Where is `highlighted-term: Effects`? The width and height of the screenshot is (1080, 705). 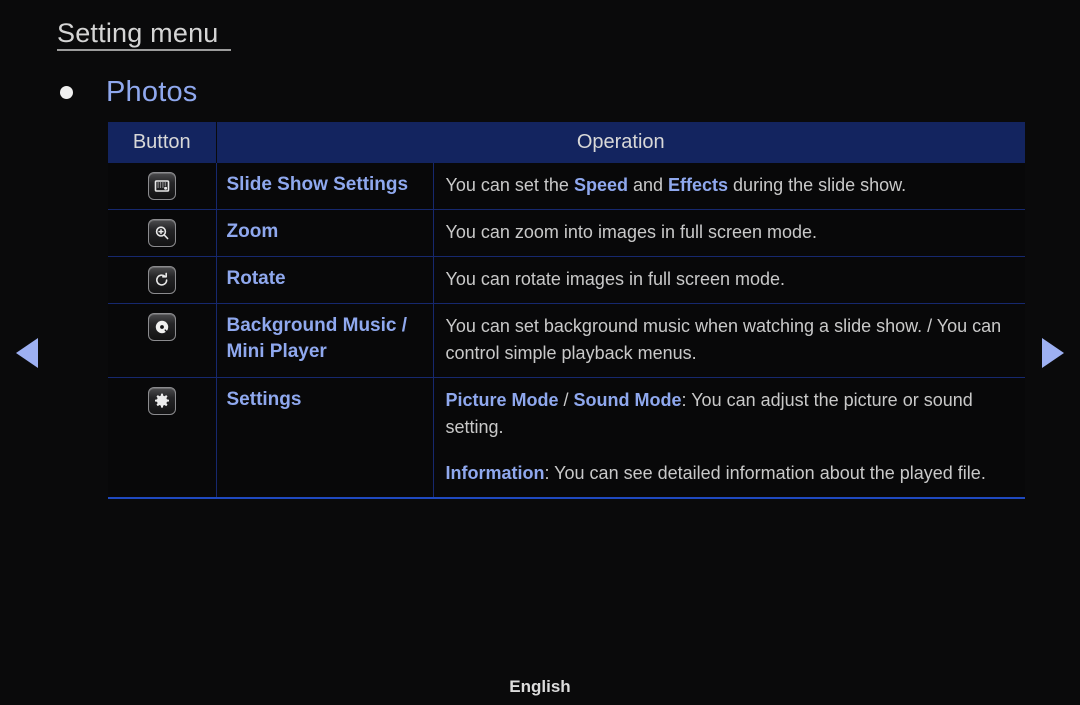 highlighted-term: Effects is located at coordinates (698, 185).